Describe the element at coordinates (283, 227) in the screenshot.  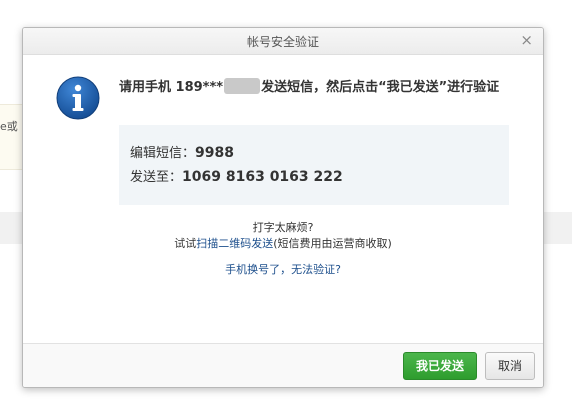
I see `typing-hint: 打字太麻烦?` at that location.